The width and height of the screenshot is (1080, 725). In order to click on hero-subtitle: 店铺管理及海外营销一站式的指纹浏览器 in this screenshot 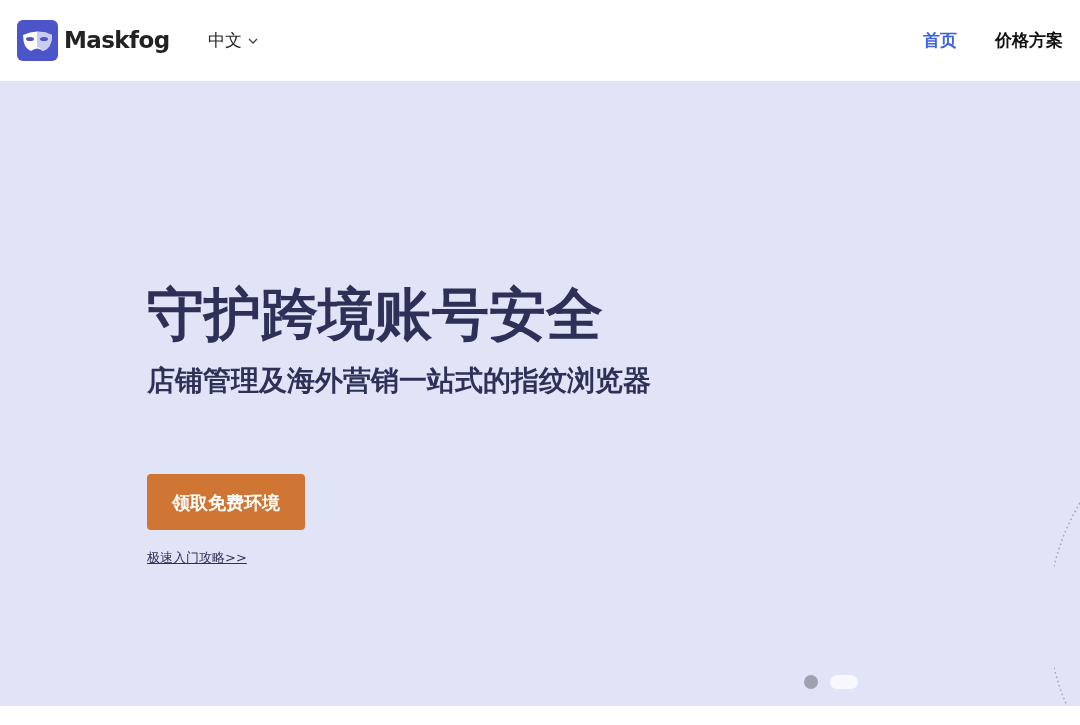, I will do `click(399, 381)`.